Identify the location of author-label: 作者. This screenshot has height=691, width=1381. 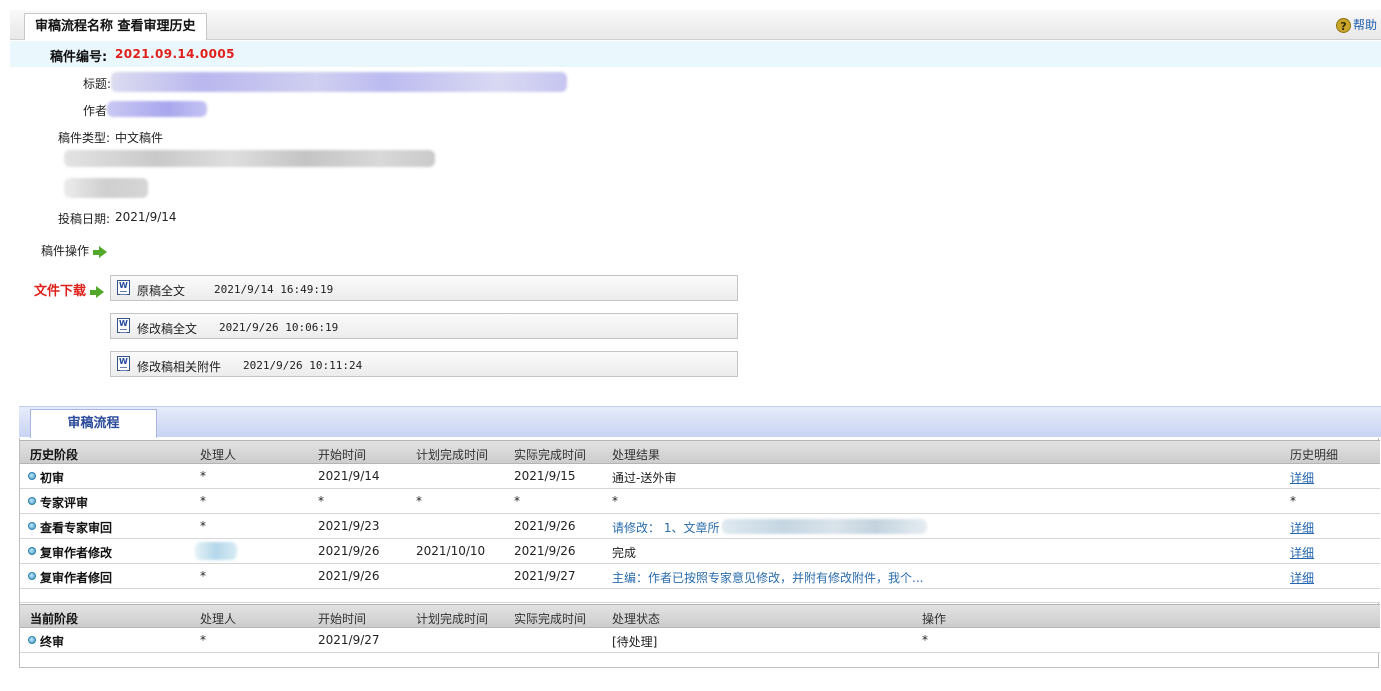
(95, 111).